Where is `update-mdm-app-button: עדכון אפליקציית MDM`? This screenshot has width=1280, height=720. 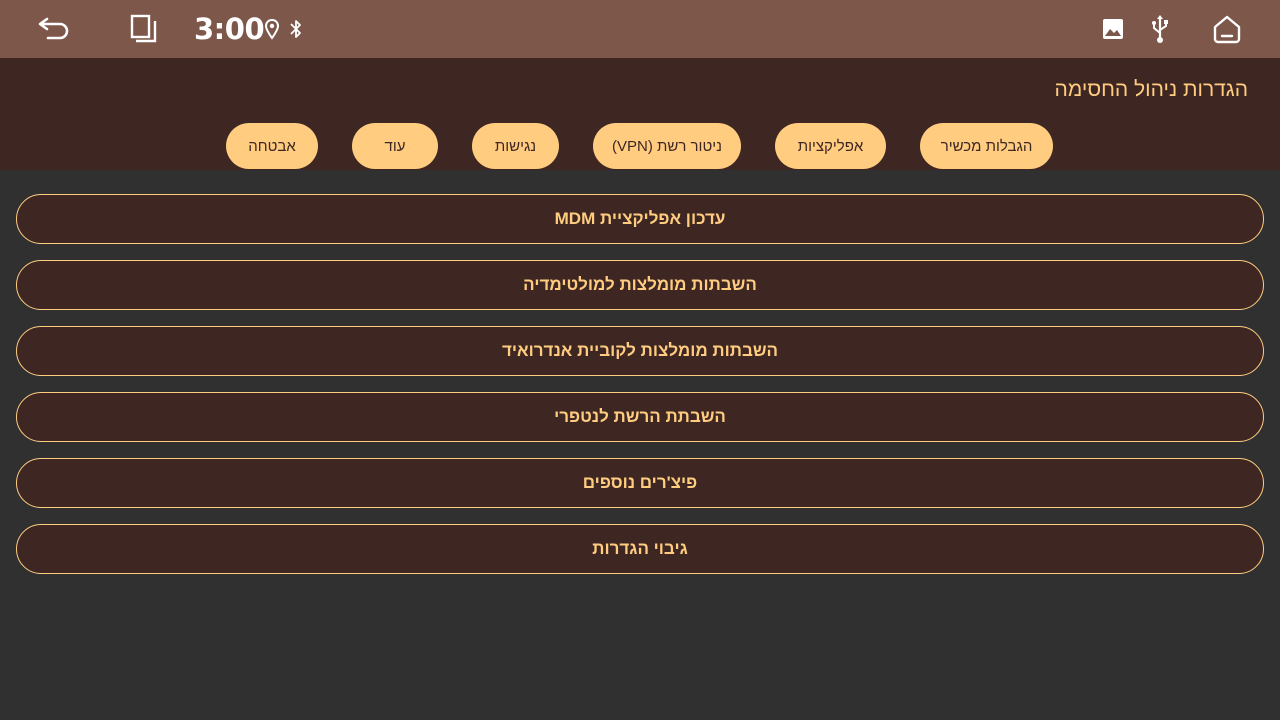
update-mdm-app-button: עדכון אפליקציית MDM is located at coordinates (640, 219).